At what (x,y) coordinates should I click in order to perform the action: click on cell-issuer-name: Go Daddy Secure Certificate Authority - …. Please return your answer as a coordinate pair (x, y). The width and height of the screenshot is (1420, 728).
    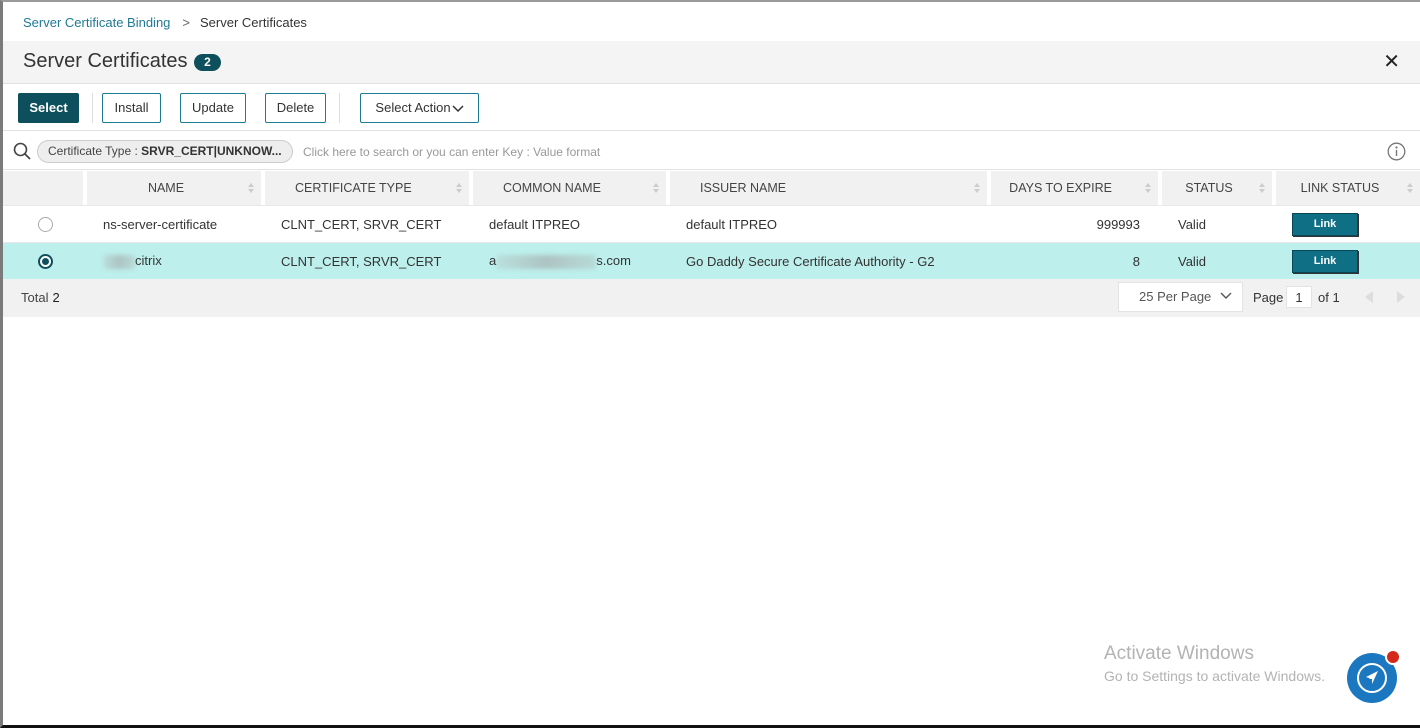
    Looking at the image, I should click on (830, 260).